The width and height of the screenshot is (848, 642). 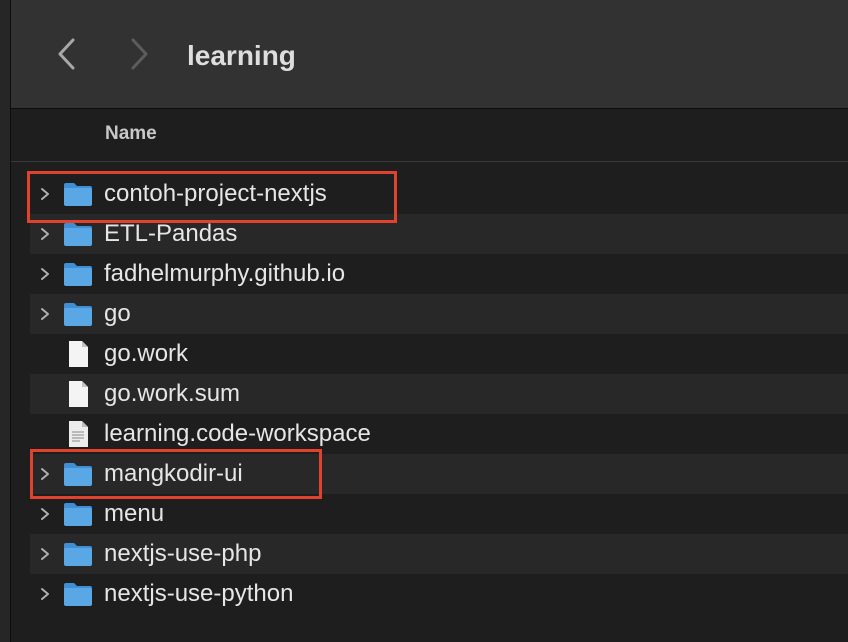 I want to click on item-name: nextjs-use-python, so click(x=199, y=593).